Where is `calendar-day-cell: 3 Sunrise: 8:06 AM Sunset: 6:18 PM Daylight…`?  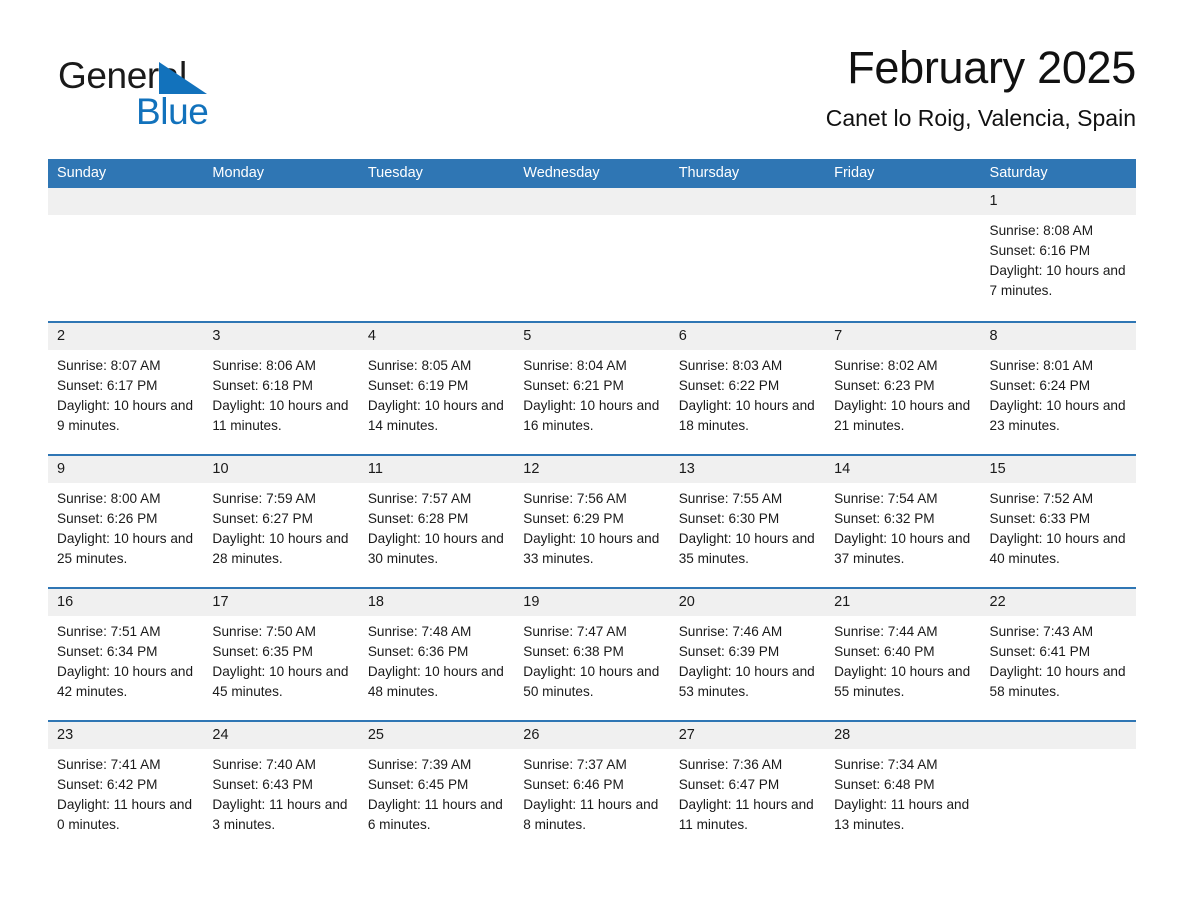 calendar-day-cell: 3 Sunrise: 8:06 AM Sunset: 6:18 PM Daylight… is located at coordinates (281, 388).